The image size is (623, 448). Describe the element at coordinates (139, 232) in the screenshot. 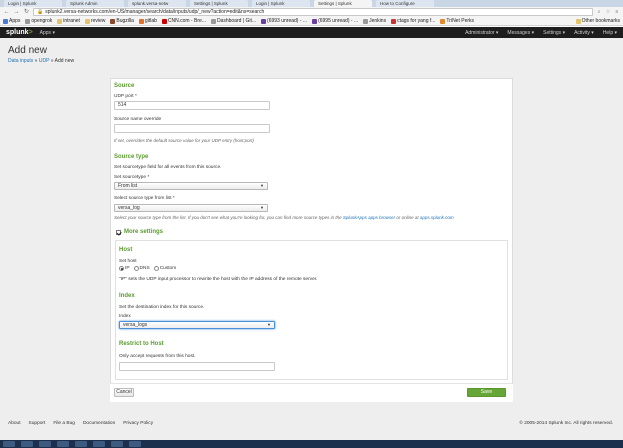

I see `more-settings-toggle: More settings` at that location.